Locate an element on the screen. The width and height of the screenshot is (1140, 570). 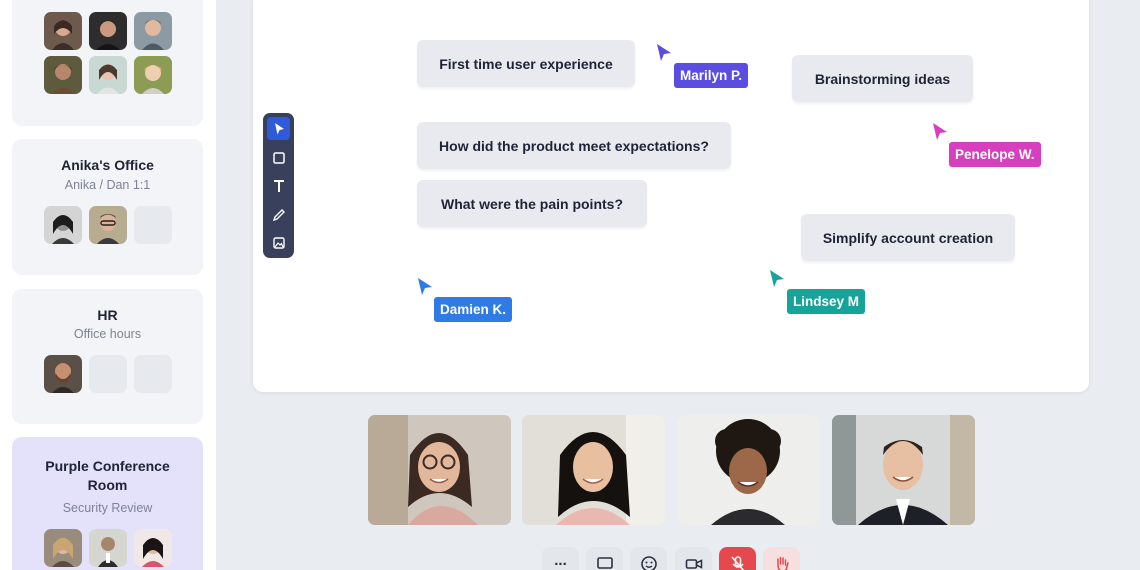
room-card-anikas-office: Anika's Office Anika / Dan 1:1 is located at coordinates (107, 207).